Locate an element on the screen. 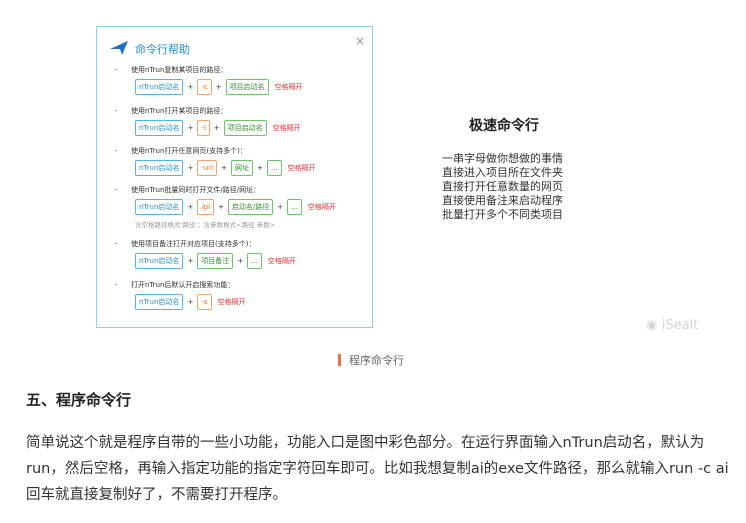 This screenshot has width=746, height=523. command-label: - 使用nTrun批量同时打开文件/路径/网址： is located at coordinates (188, 190).